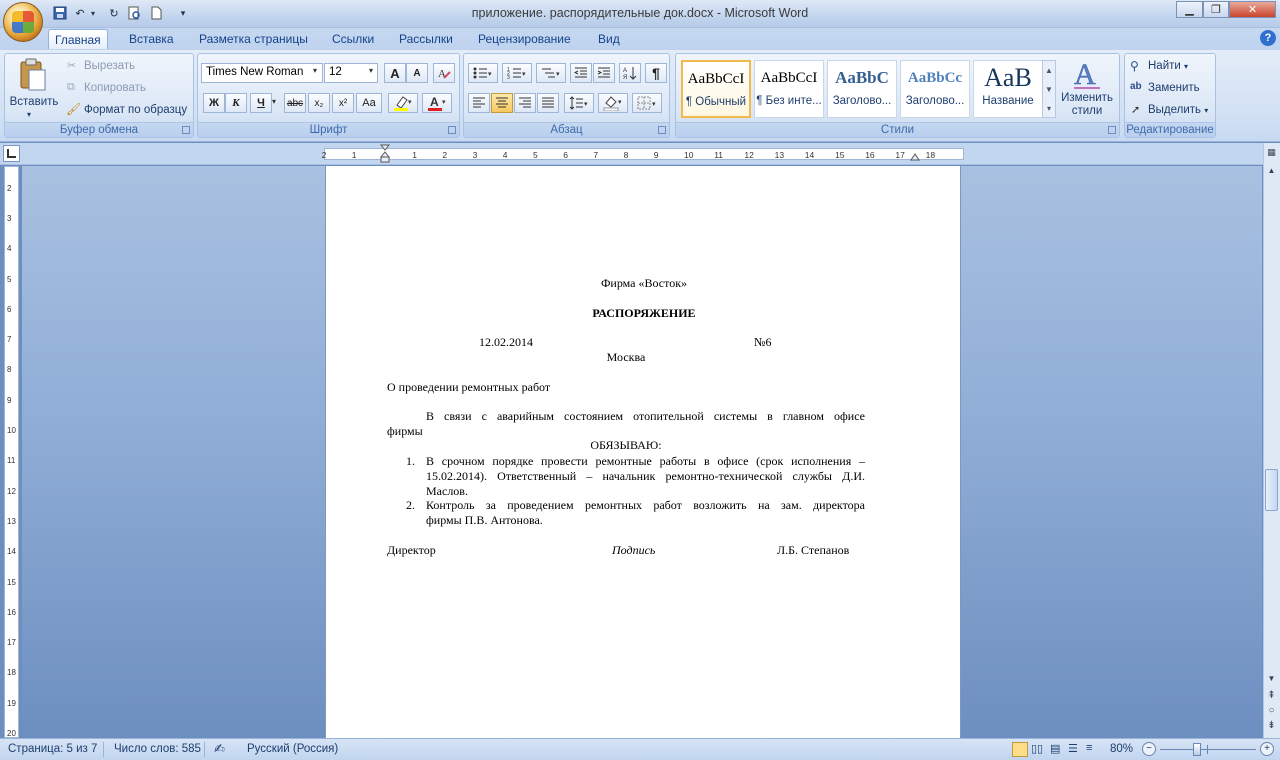  Describe the element at coordinates (417, 73) in the screenshot. I see `shrink-font-button: A` at that location.